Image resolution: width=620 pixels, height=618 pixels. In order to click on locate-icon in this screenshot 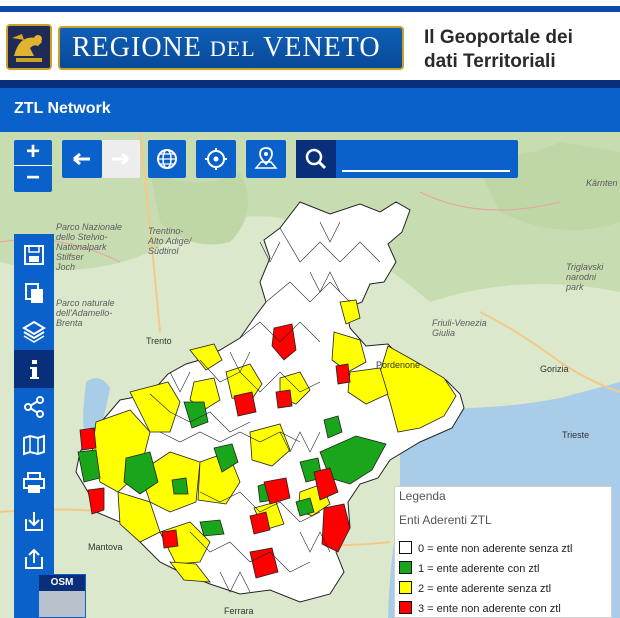, I will do `click(216, 159)`.